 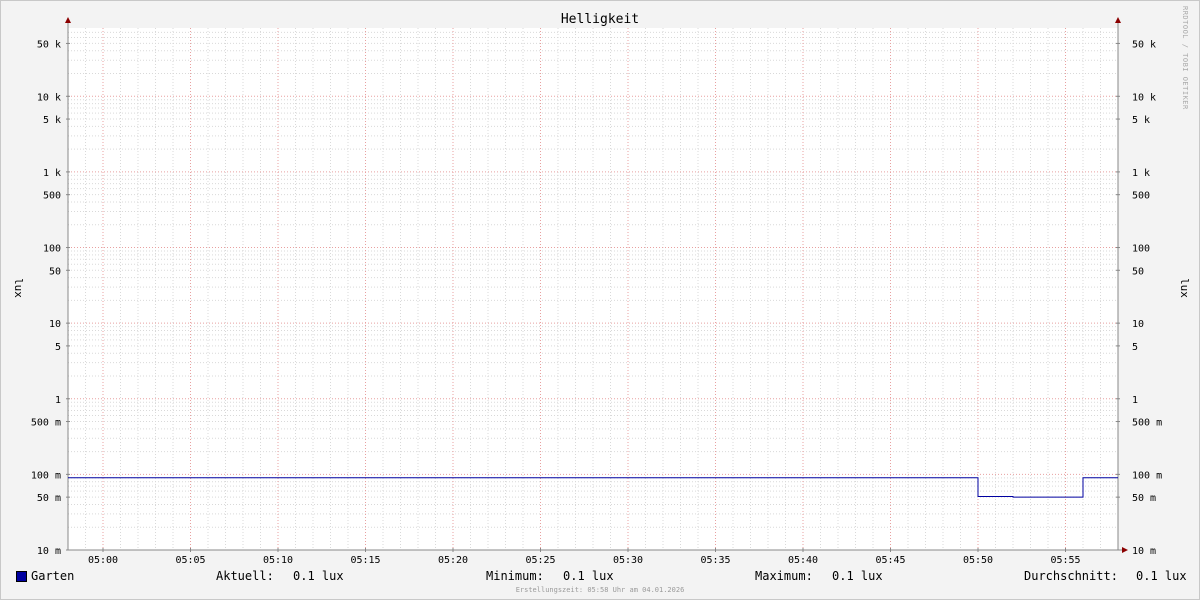 I want to click on x-tick-label: 05:05, so click(x=190, y=560).